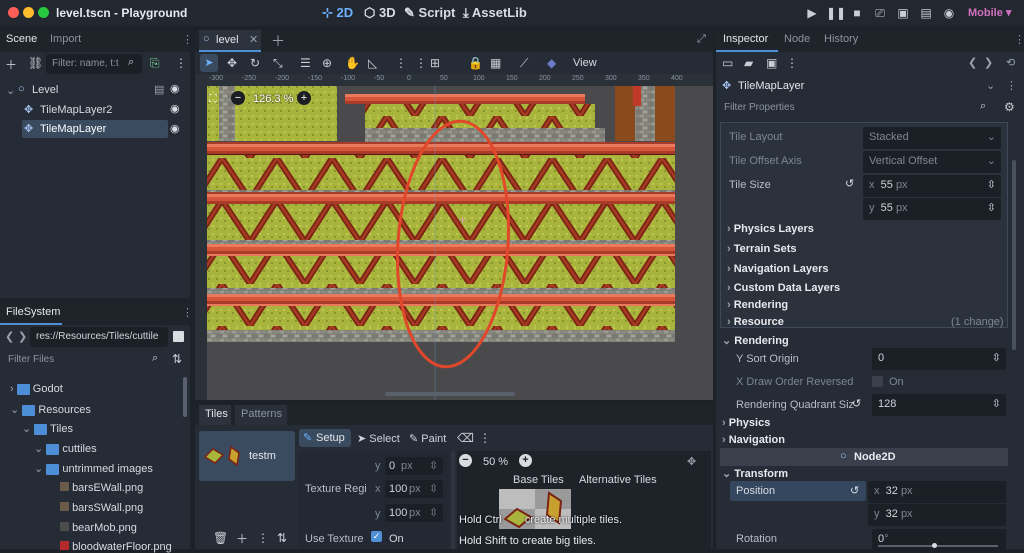  What do you see at coordinates (783, 288) in the screenshot?
I see `custom-data-layers-section: › Custom Data Layers` at bounding box center [783, 288].